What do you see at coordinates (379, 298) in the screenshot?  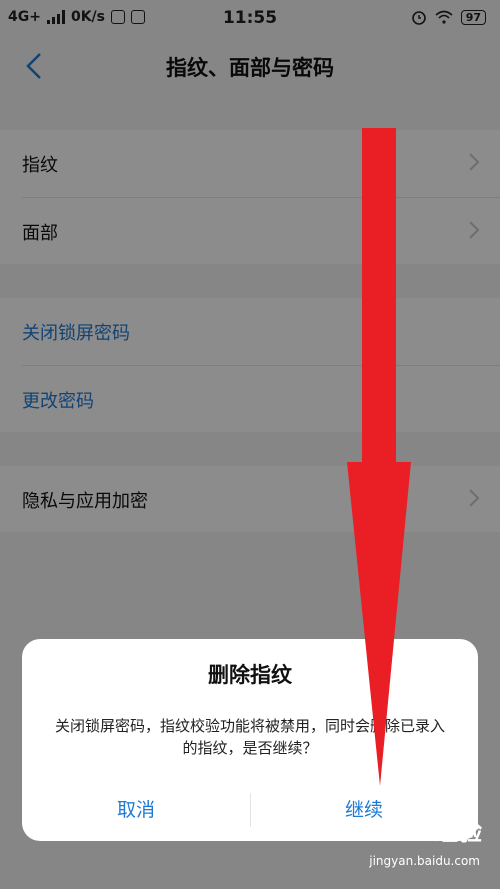 I see `arrow-shaft` at bounding box center [379, 298].